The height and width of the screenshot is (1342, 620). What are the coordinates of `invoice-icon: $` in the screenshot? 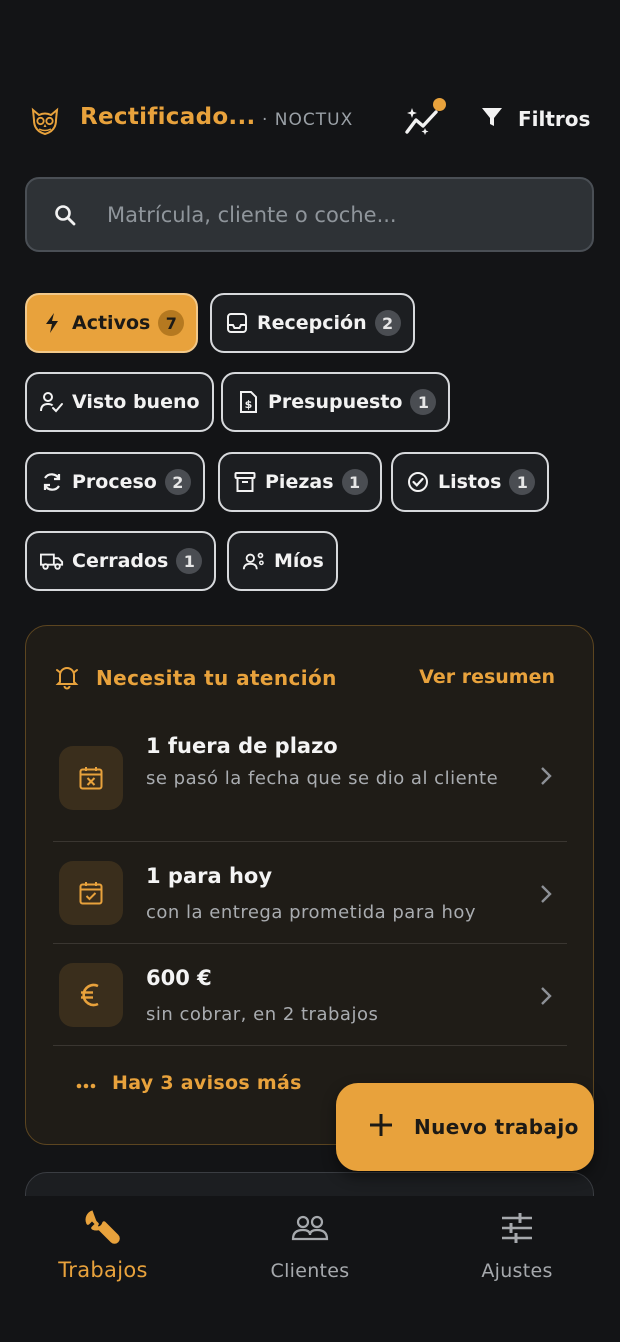 It's located at (248, 402).